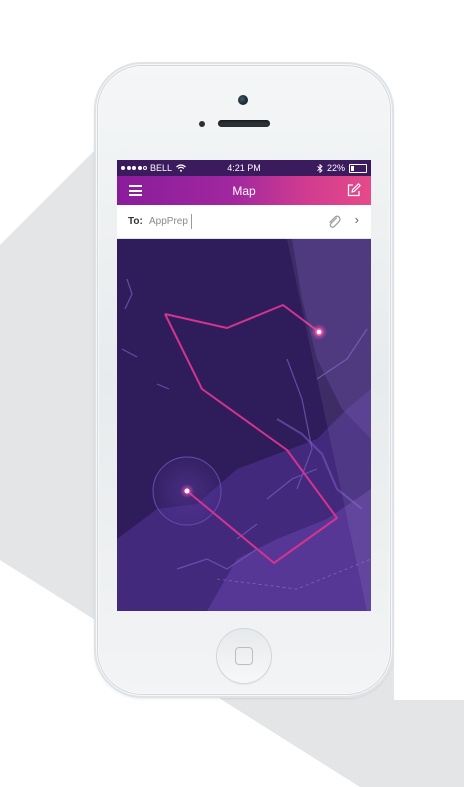 This screenshot has width=464, height=787. I want to click on recipient-label: To:, so click(135, 221).